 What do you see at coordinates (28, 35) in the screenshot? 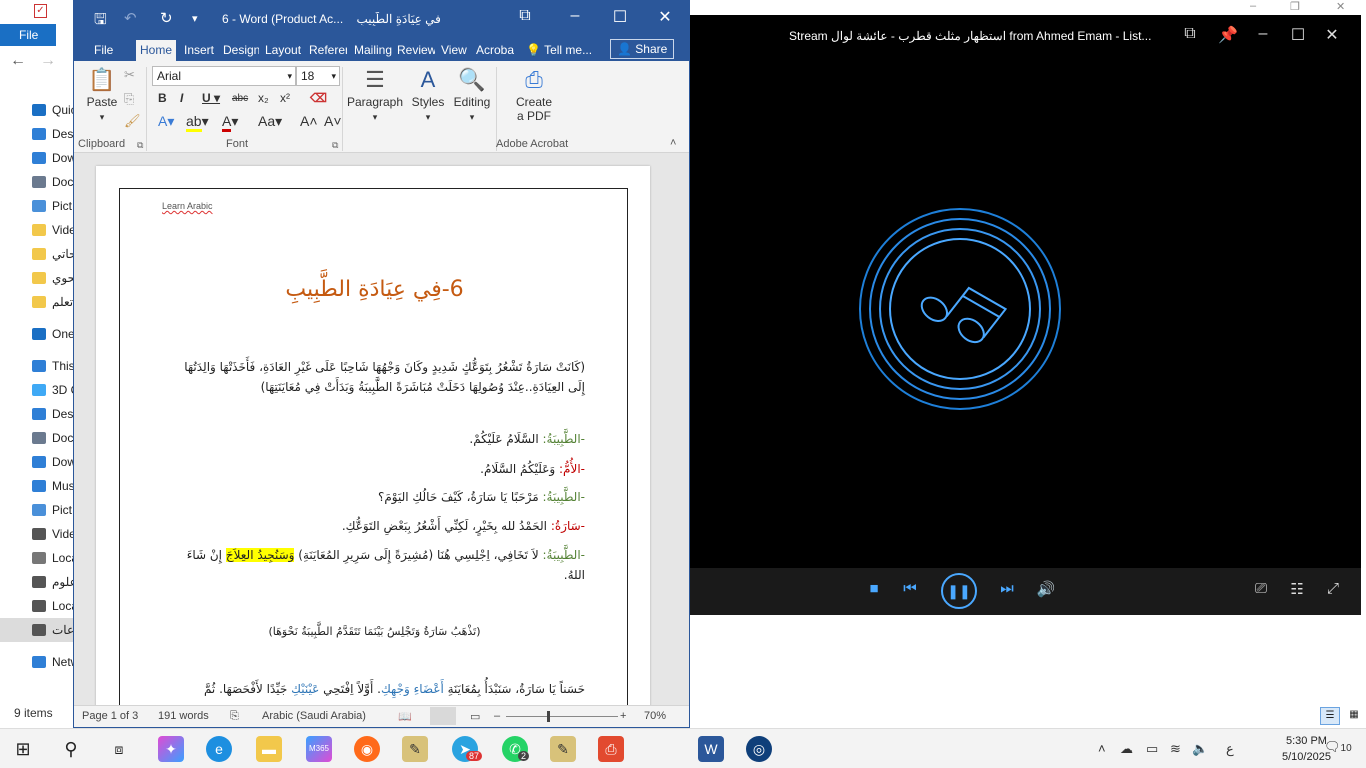
I see `explorer-file-tab: File` at bounding box center [28, 35].